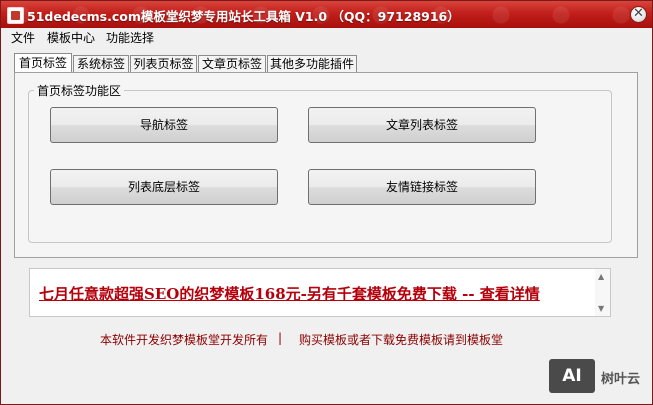  I want to click on close-icon: ✕, so click(638, 13).